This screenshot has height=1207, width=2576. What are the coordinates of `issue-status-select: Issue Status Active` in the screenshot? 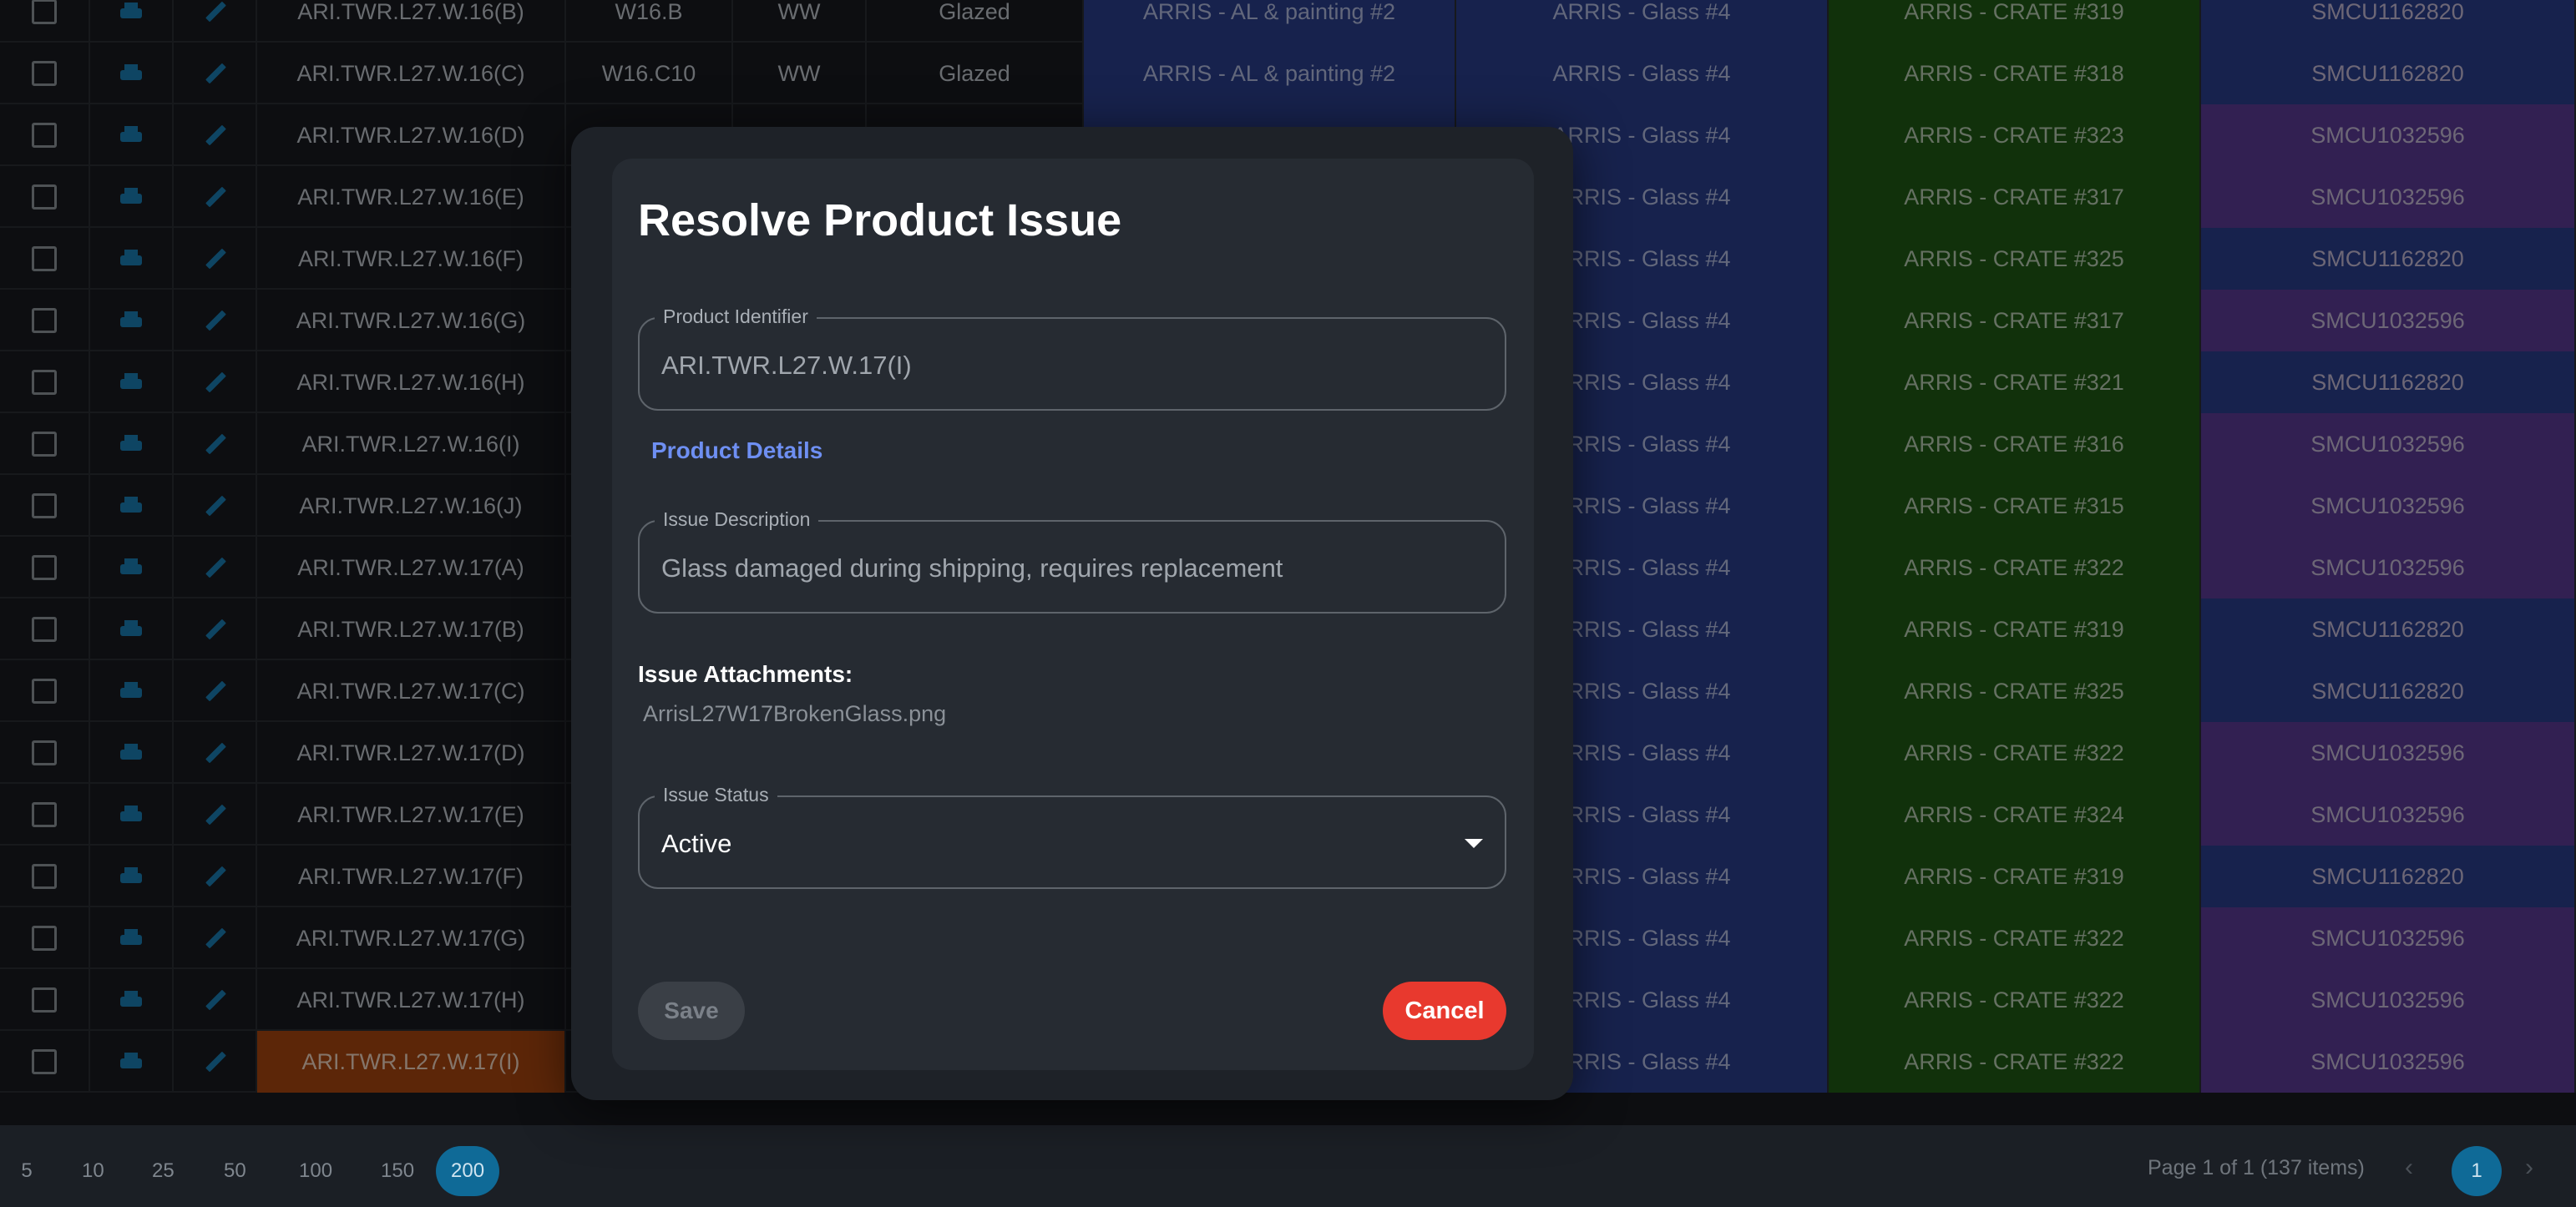 It's located at (1072, 837).